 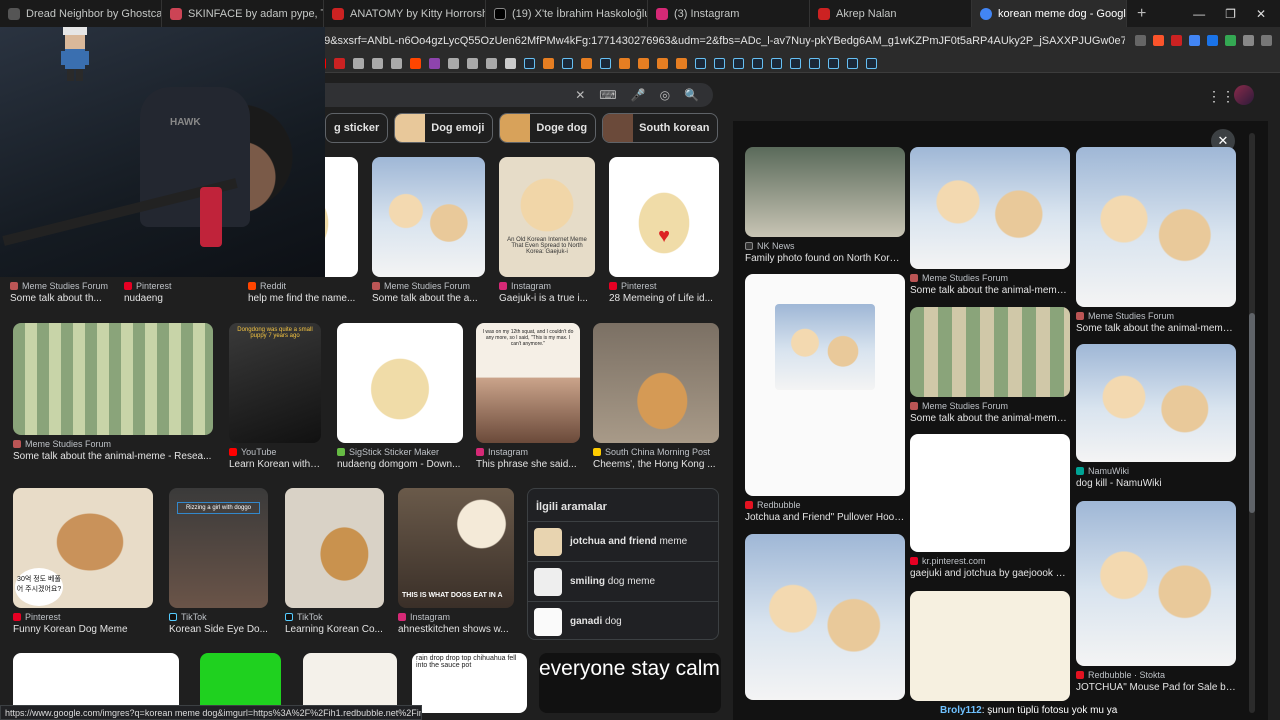 What do you see at coordinates (405, 13) in the screenshot?
I see `tab-2: ANATOMY by Kitty Horrorshow` at bounding box center [405, 13].